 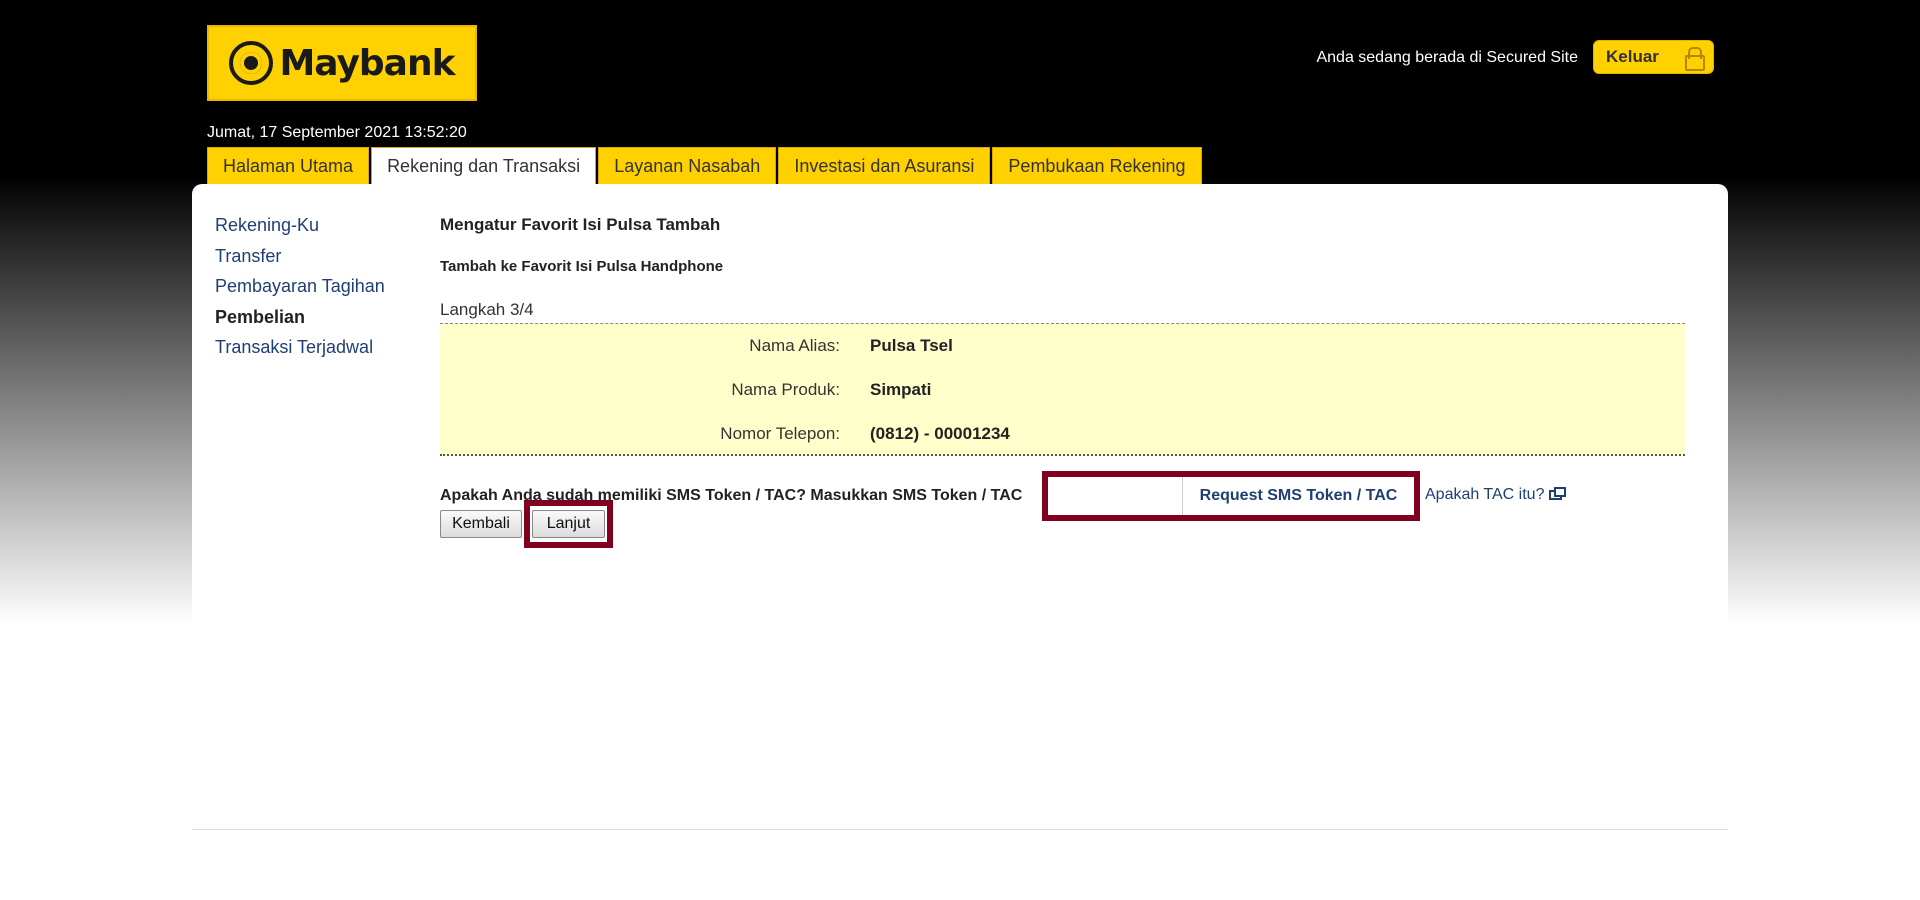 I want to click on page-title: Mengatur Favorit Isi Pulsa Tambah, so click(x=580, y=224).